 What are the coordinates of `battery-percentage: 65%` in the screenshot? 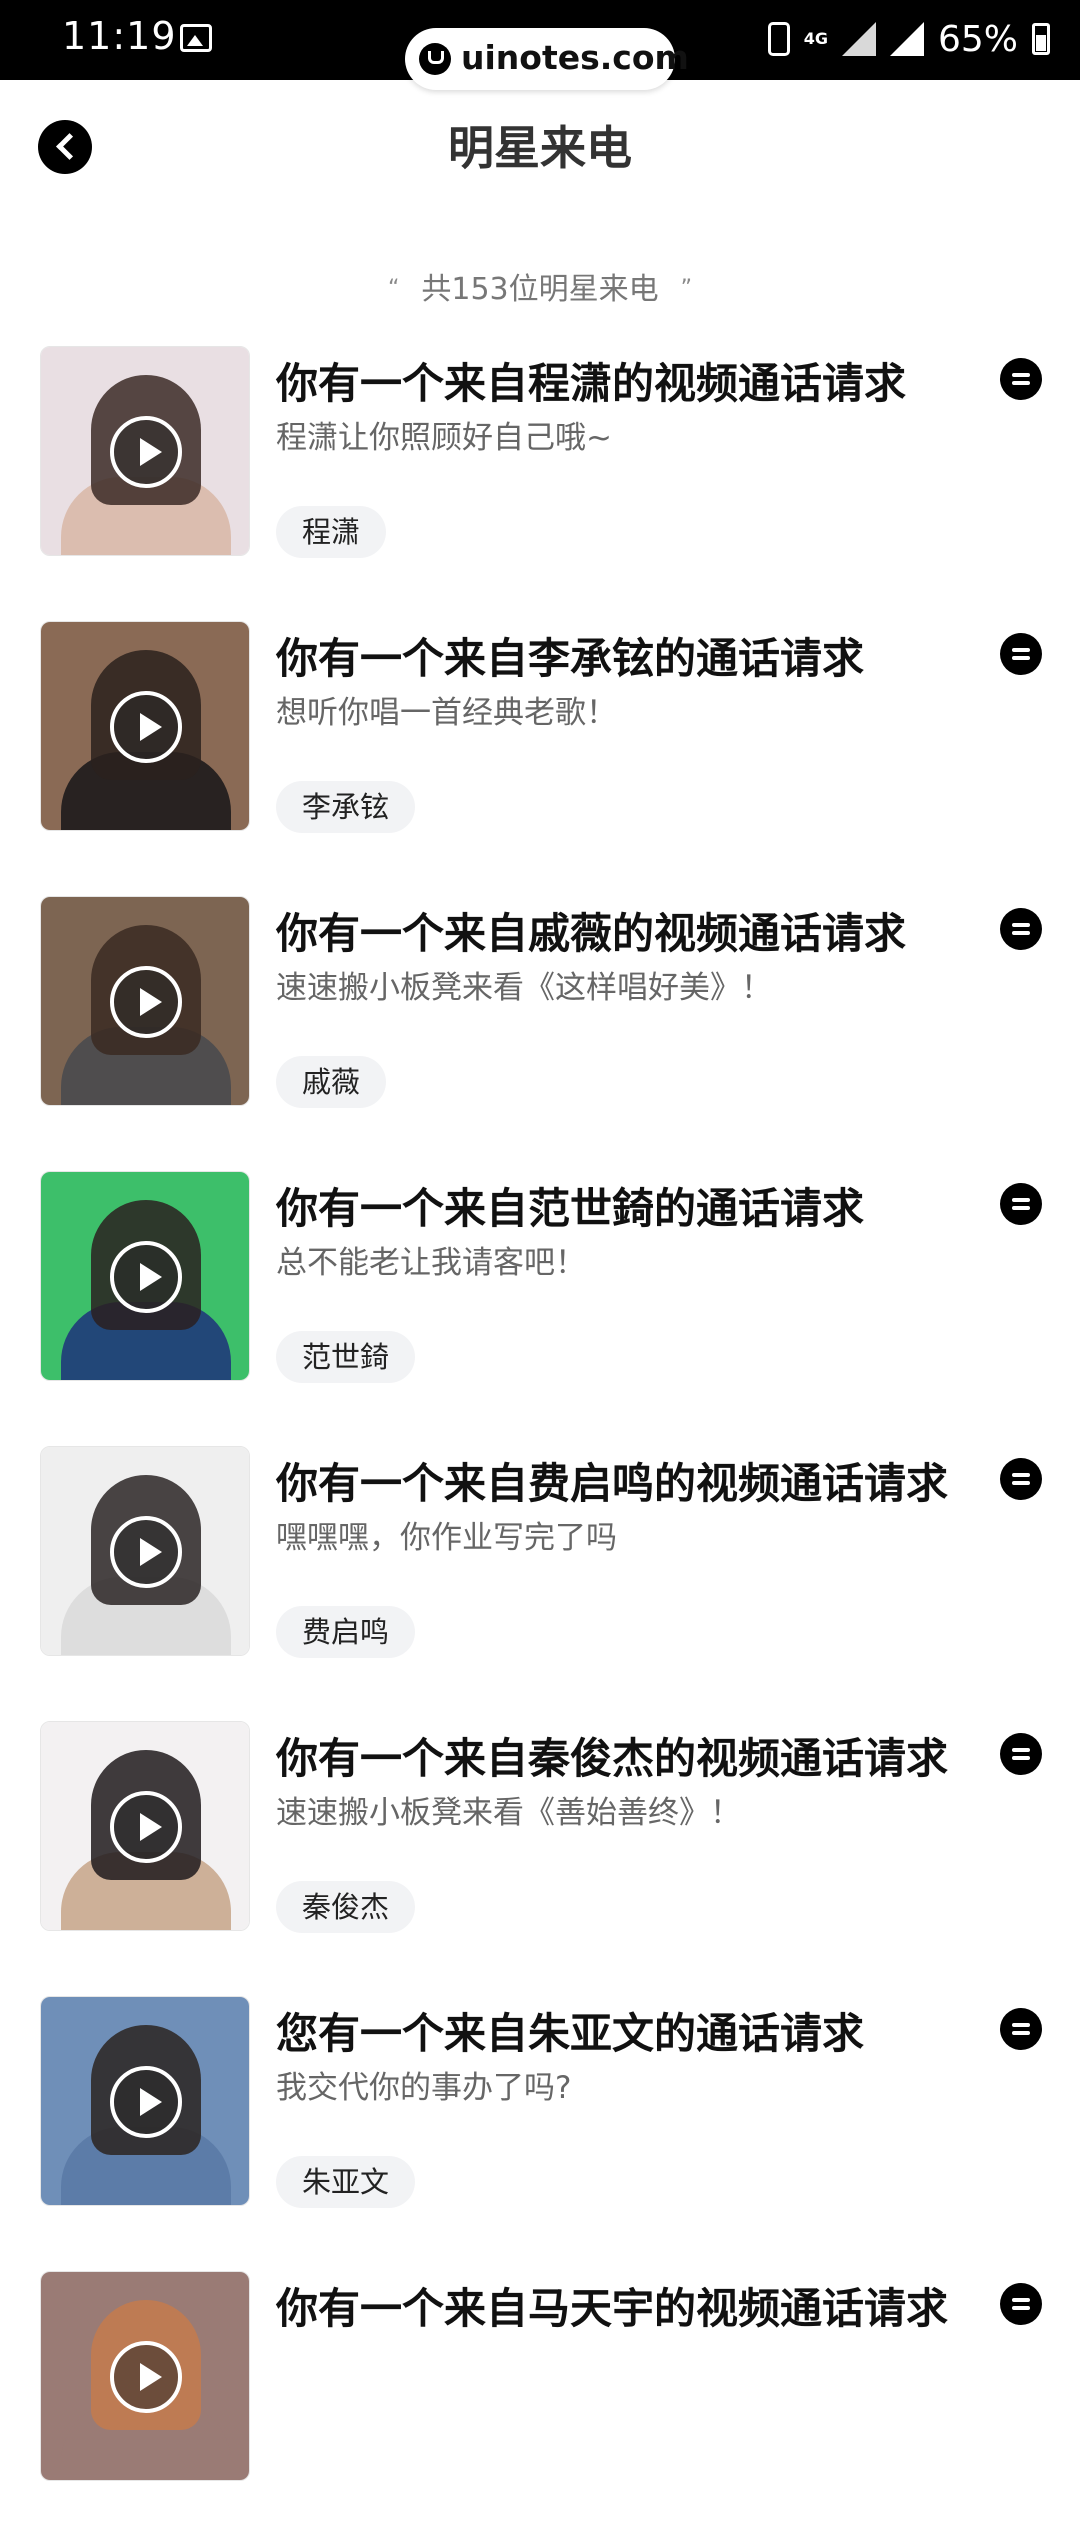 It's located at (977, 39).